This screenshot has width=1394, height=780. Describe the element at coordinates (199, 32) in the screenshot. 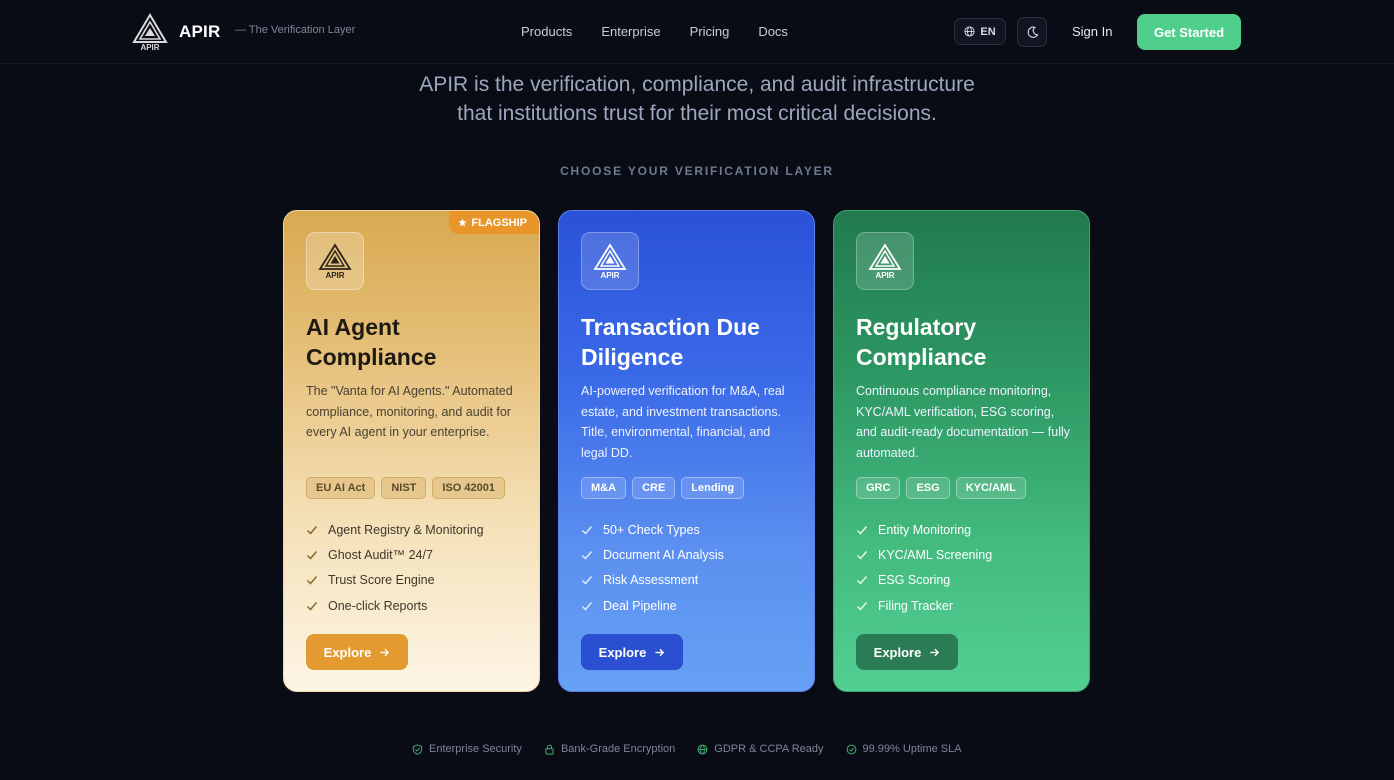

I see `brand-name: APIR` at that location.